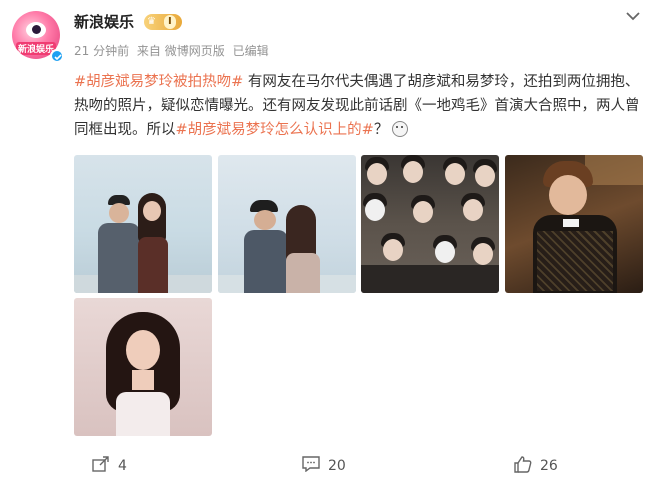 This screenshot has width=660, height=485. What do you see at coordinates (158, 82) in the screenshot?
I see `hashtag-link: #胡彦斌易梦玲被拍热吻#` at bounding box center [158, 82].